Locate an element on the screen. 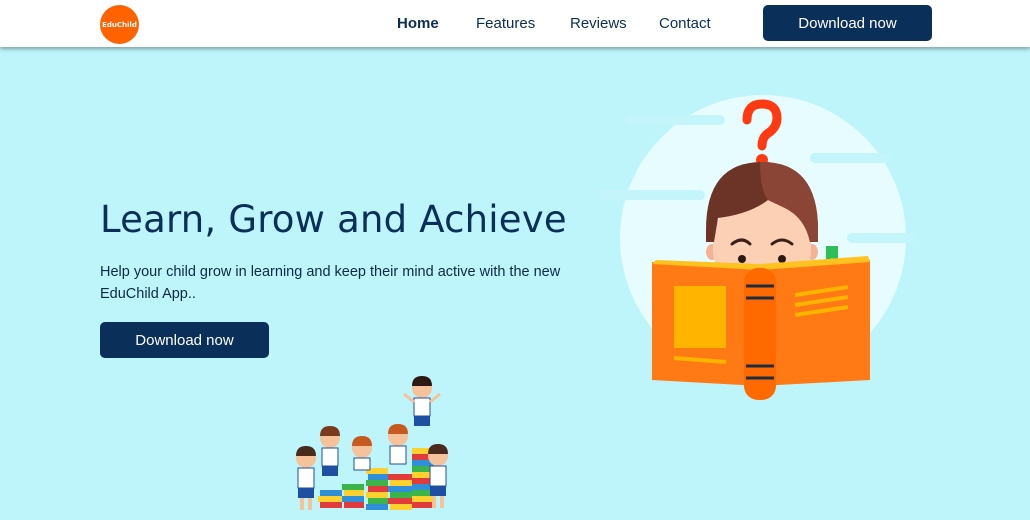 This screenshot has width=1030, height=520. brand-logo: EduChild is located at coordinates (119, 24).